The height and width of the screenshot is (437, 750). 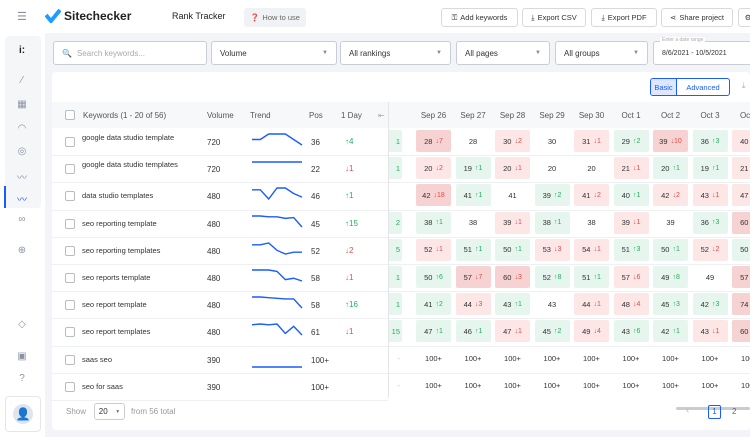 What do you see at coordinates (631, 115) in the screenshot?
I see `date-column-header: Oct 1` at bounding box center [631, 115].